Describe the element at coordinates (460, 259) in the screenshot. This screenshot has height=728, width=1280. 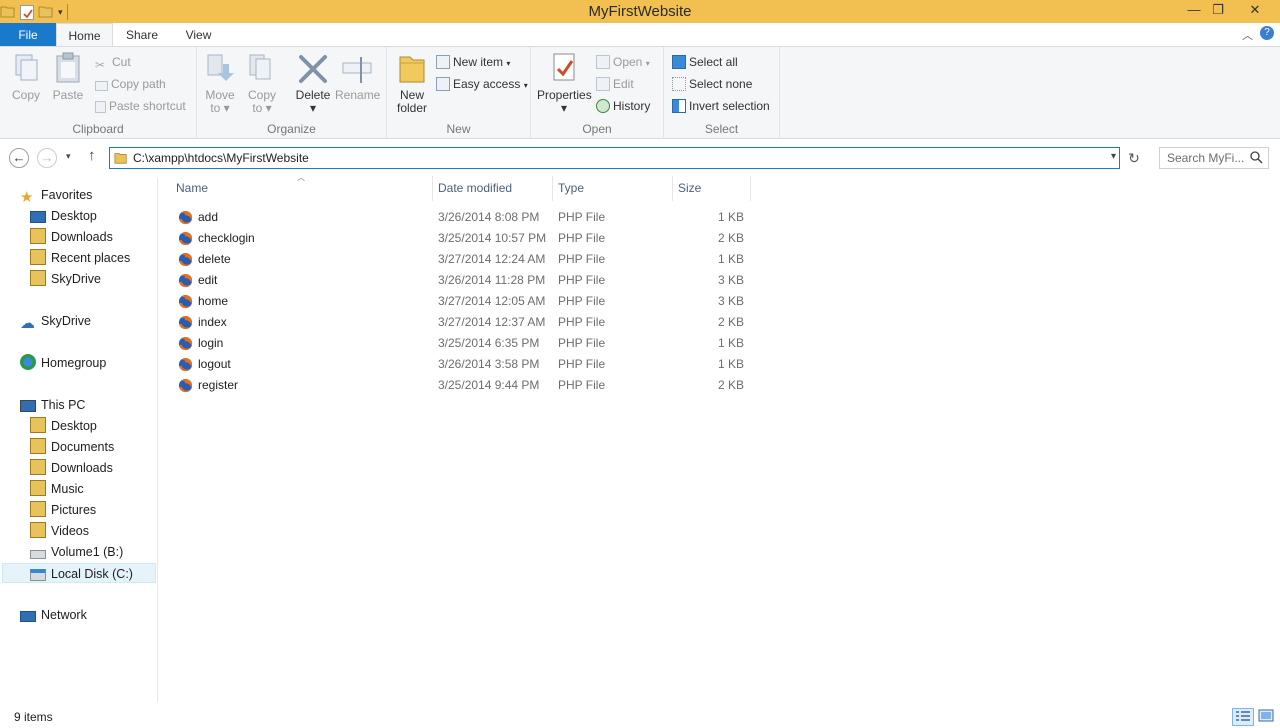
I see `file-row: delete 3/27/2014 12:24 AM PHP File 1 KB` at that location.